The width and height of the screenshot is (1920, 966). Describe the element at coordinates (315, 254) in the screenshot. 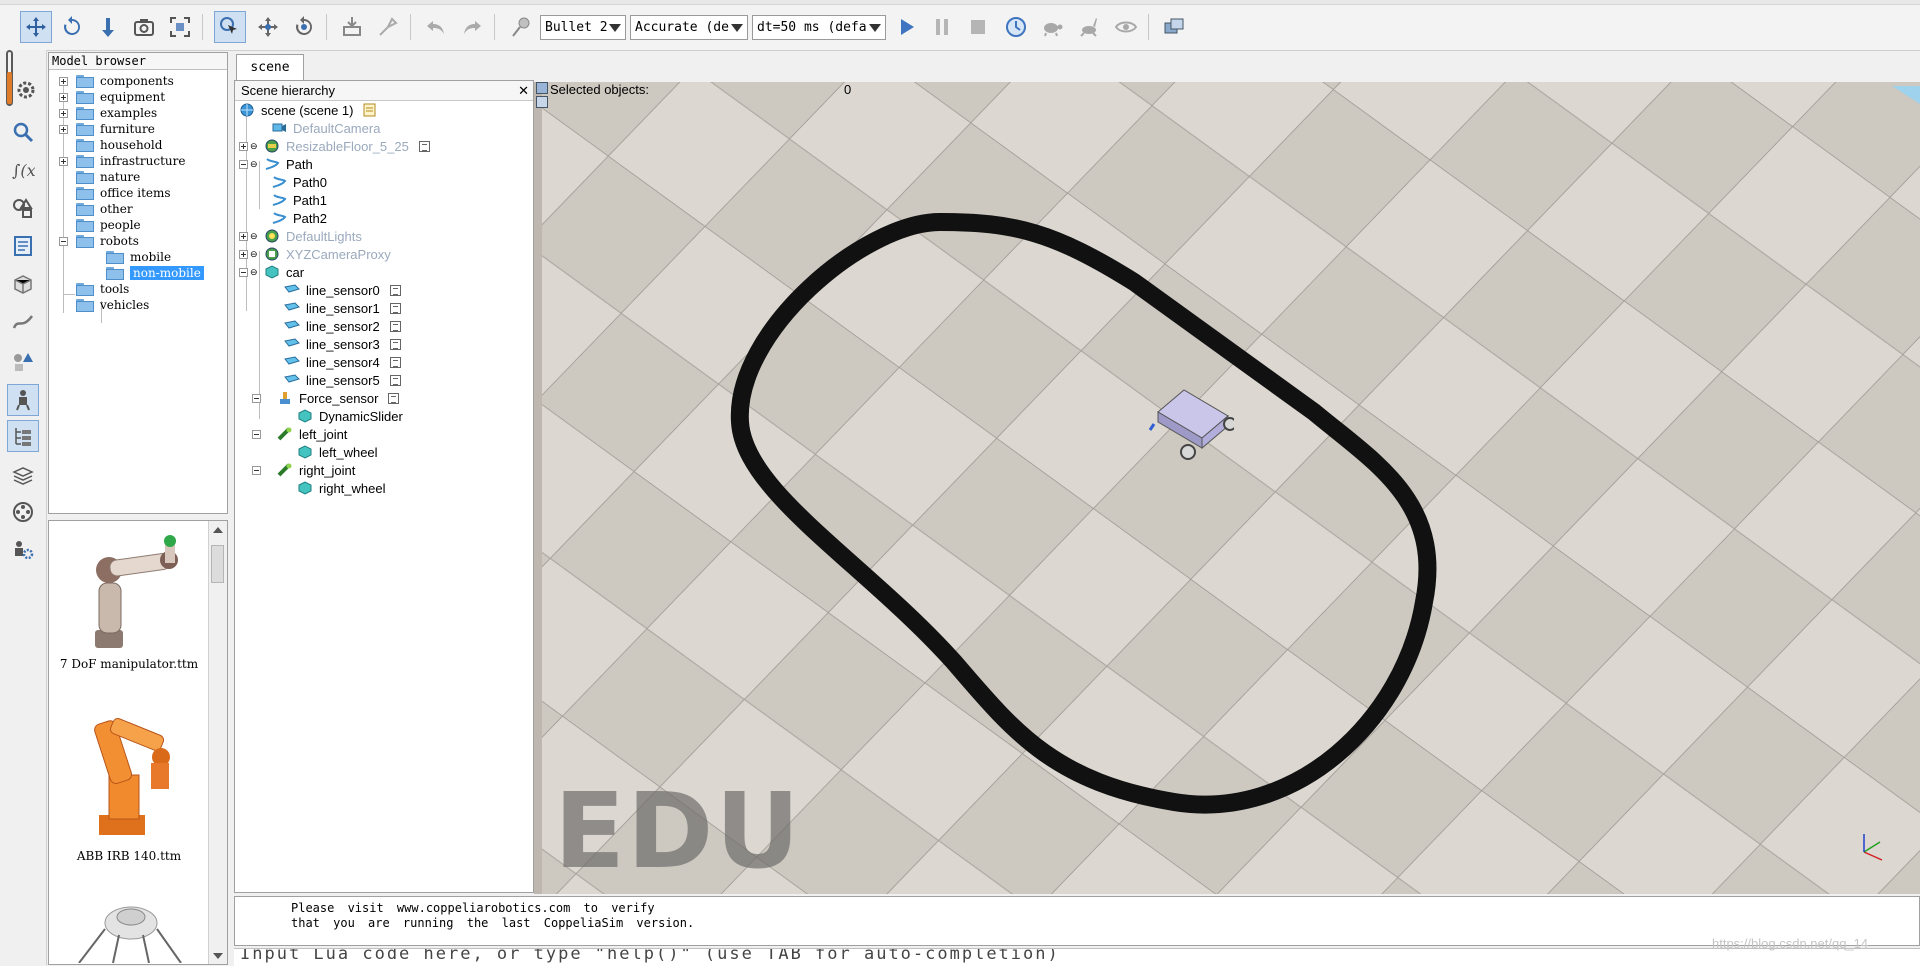

I see `hierarchy-item-xyzcameraproxy: ⊖ XYZCameraProxy` at that location.